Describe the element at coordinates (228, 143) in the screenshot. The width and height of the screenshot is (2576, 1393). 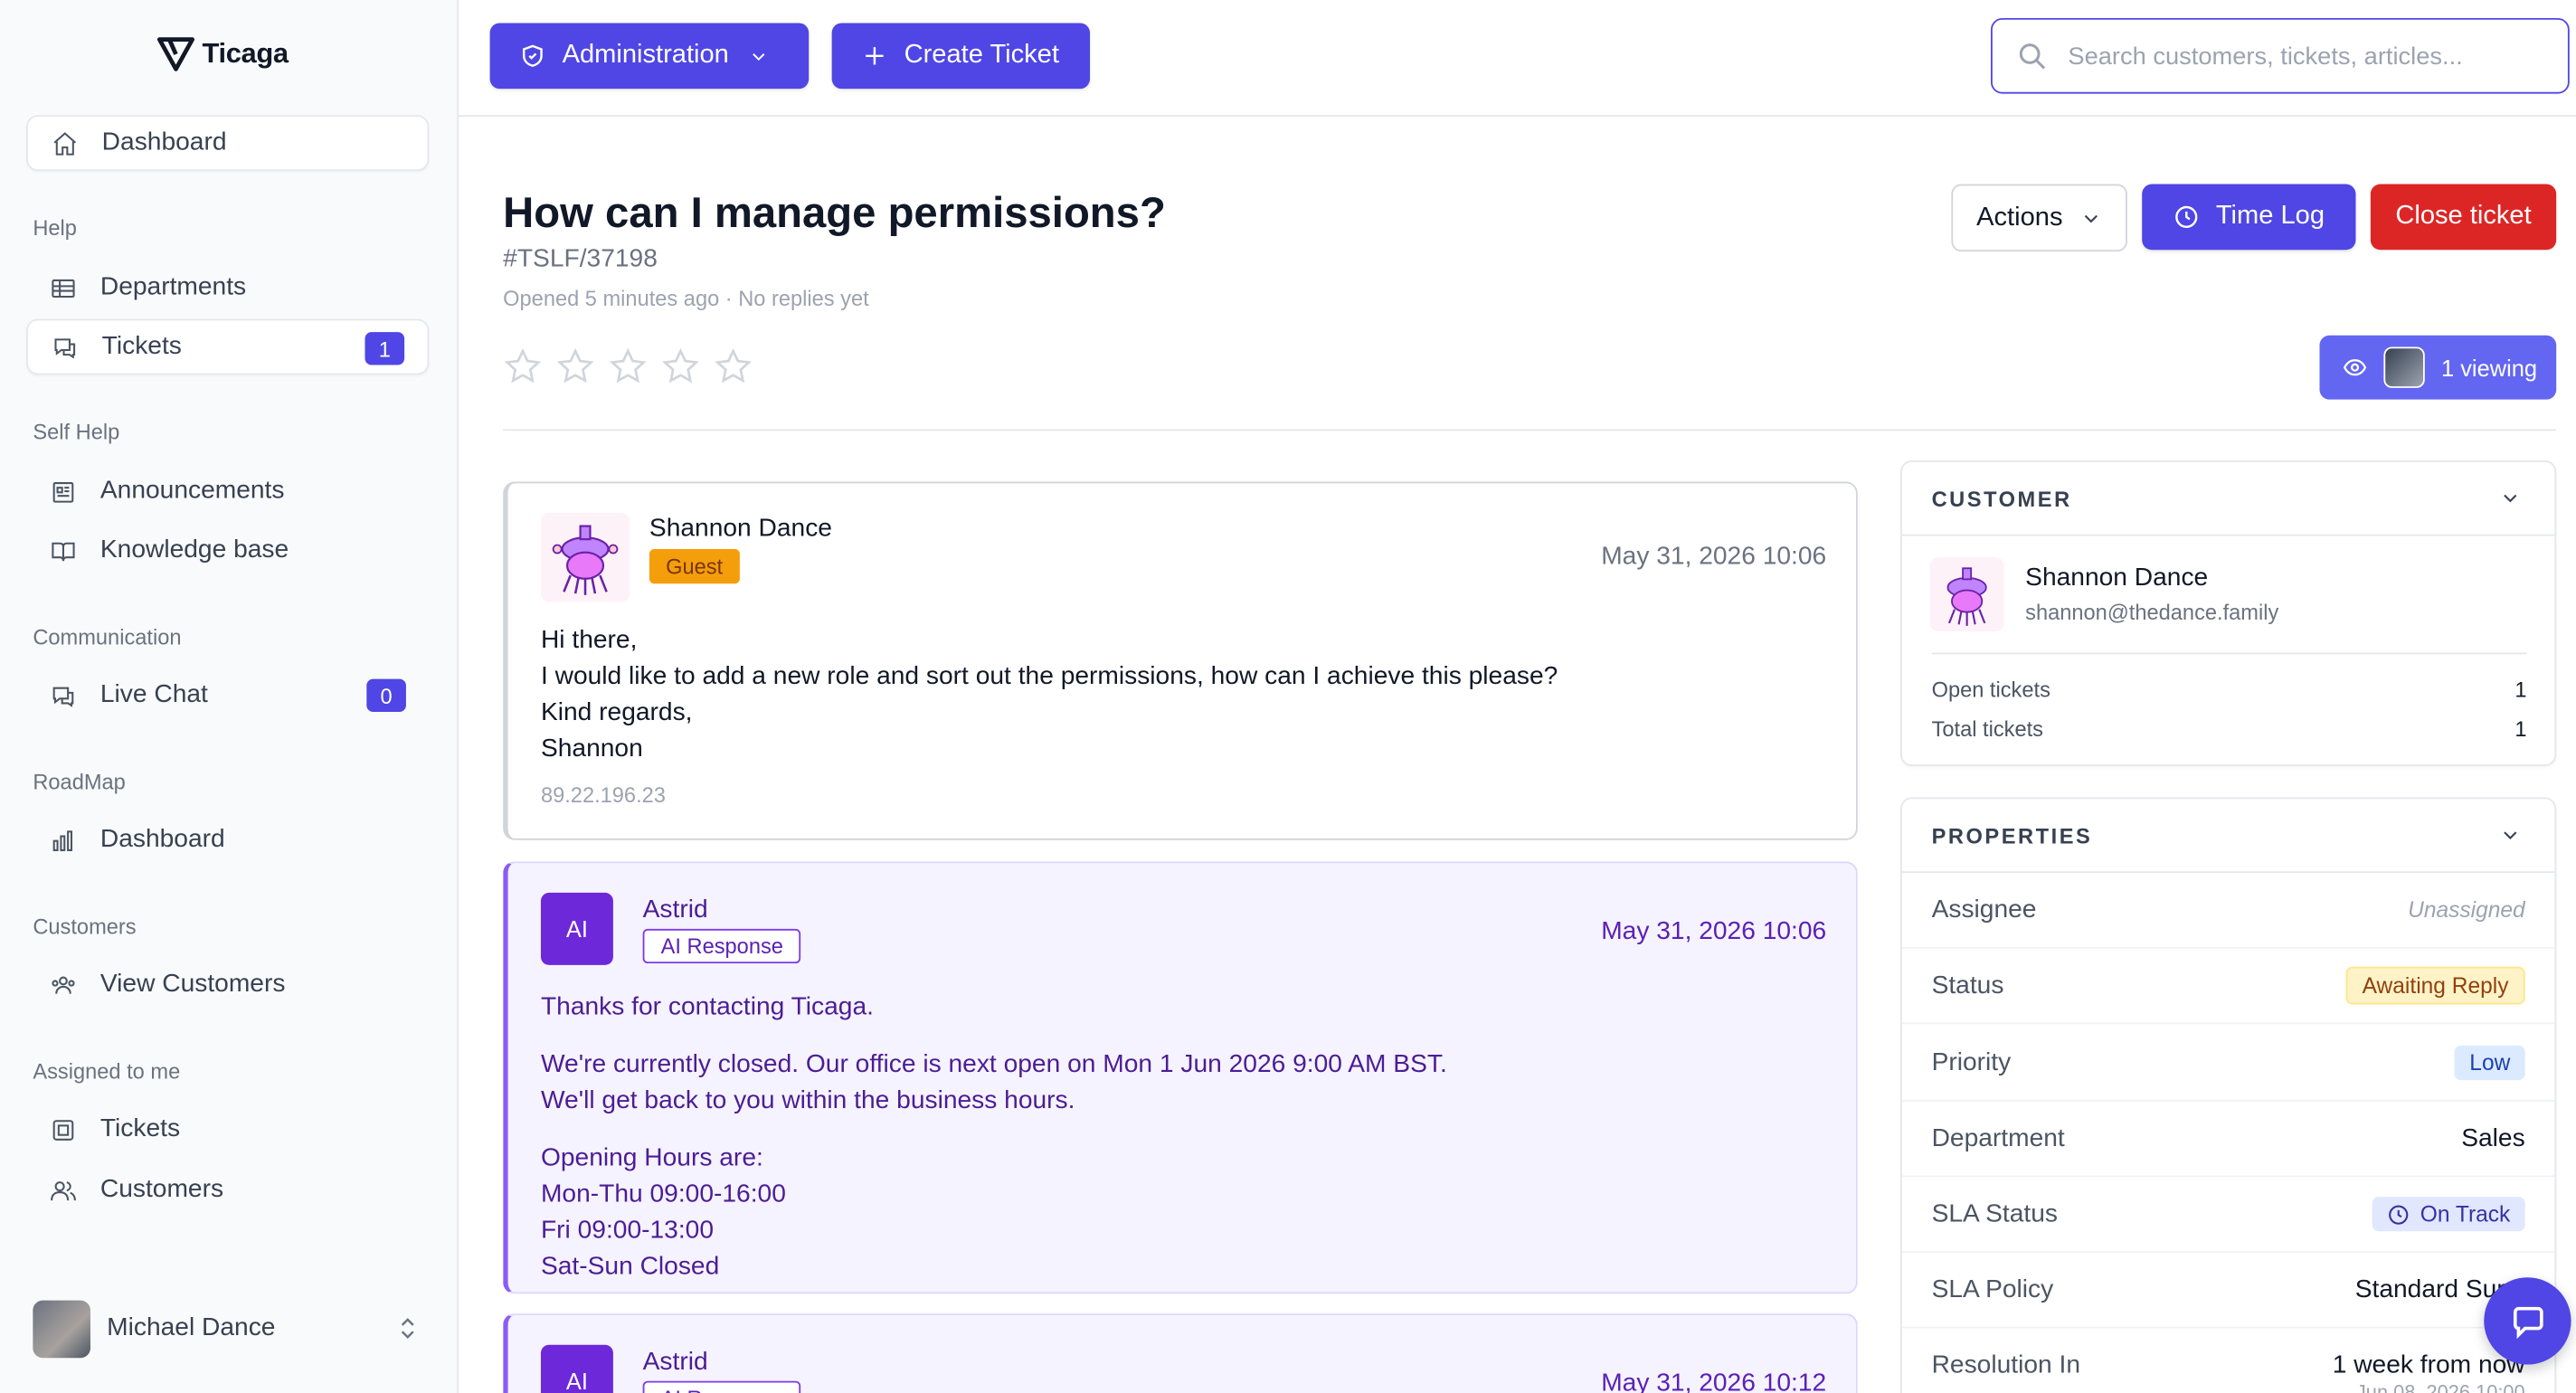
I see `sidebar-item-dashboard: Dashboard` at that location.